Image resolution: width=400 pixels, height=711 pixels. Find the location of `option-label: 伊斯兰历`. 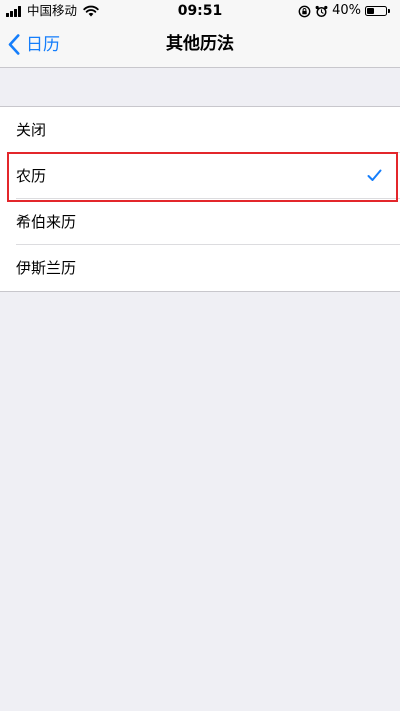

option-label: 伊斯兰历 is located at coordinates (46, 268).